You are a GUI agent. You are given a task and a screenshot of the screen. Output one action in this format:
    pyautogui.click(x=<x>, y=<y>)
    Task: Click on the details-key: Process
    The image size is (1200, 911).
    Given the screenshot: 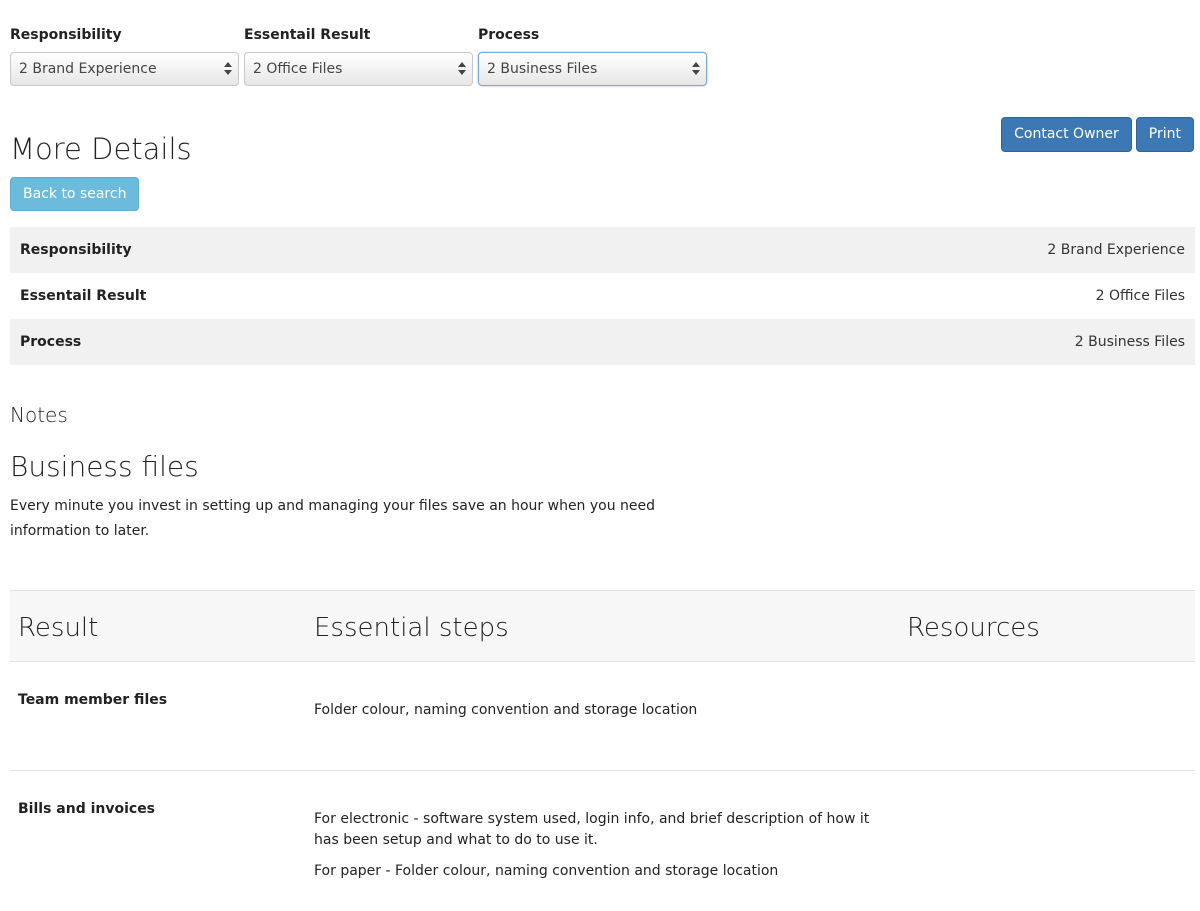 What is the action you would take?
    pyautogui.click(x=51, y=342)
    